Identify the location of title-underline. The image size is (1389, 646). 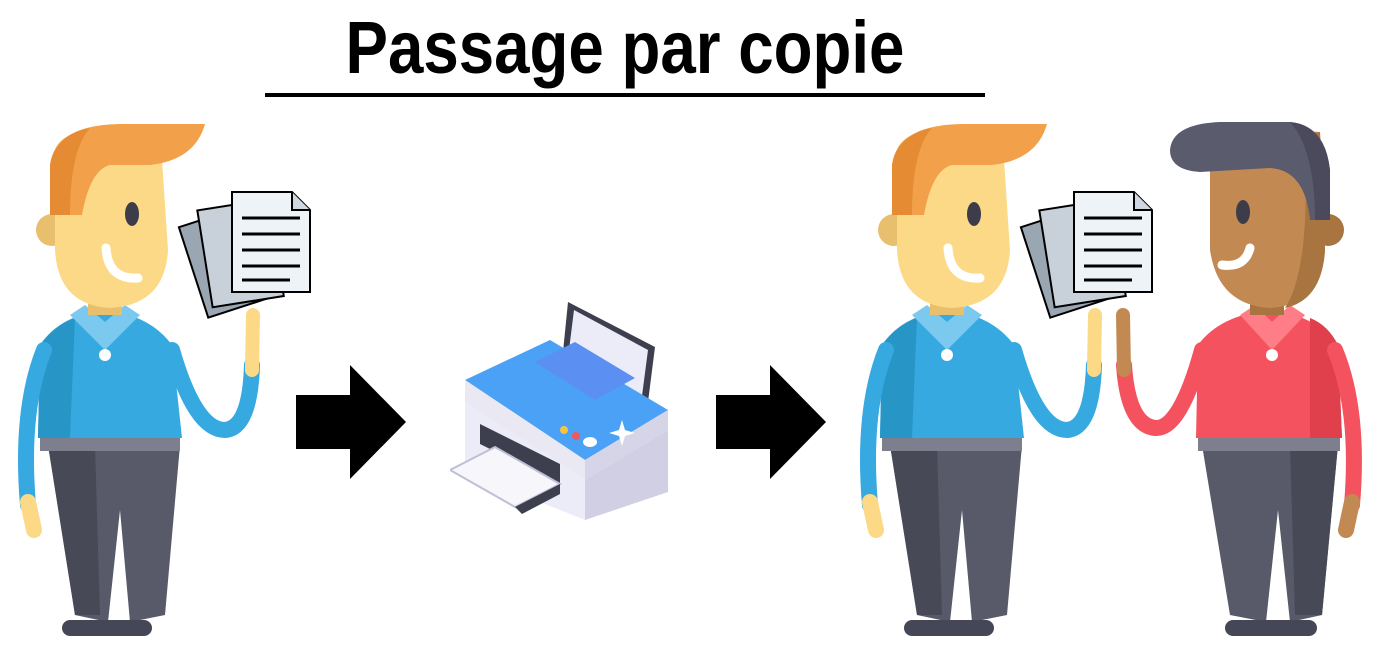
(625, 95).